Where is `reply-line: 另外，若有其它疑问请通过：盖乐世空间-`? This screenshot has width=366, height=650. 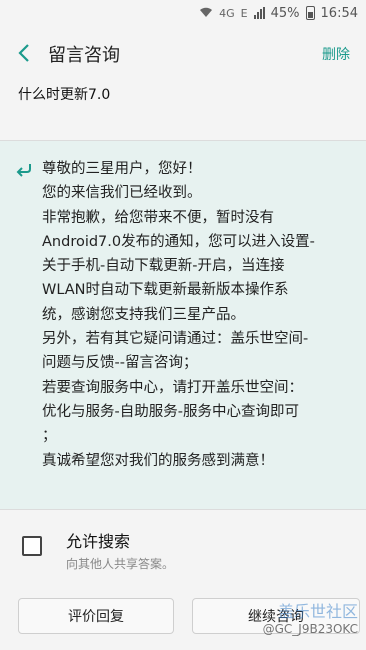 reply-line: 另外，若有其它疑问请通过：盖乐世空间- is located at coordinates (175, 339).